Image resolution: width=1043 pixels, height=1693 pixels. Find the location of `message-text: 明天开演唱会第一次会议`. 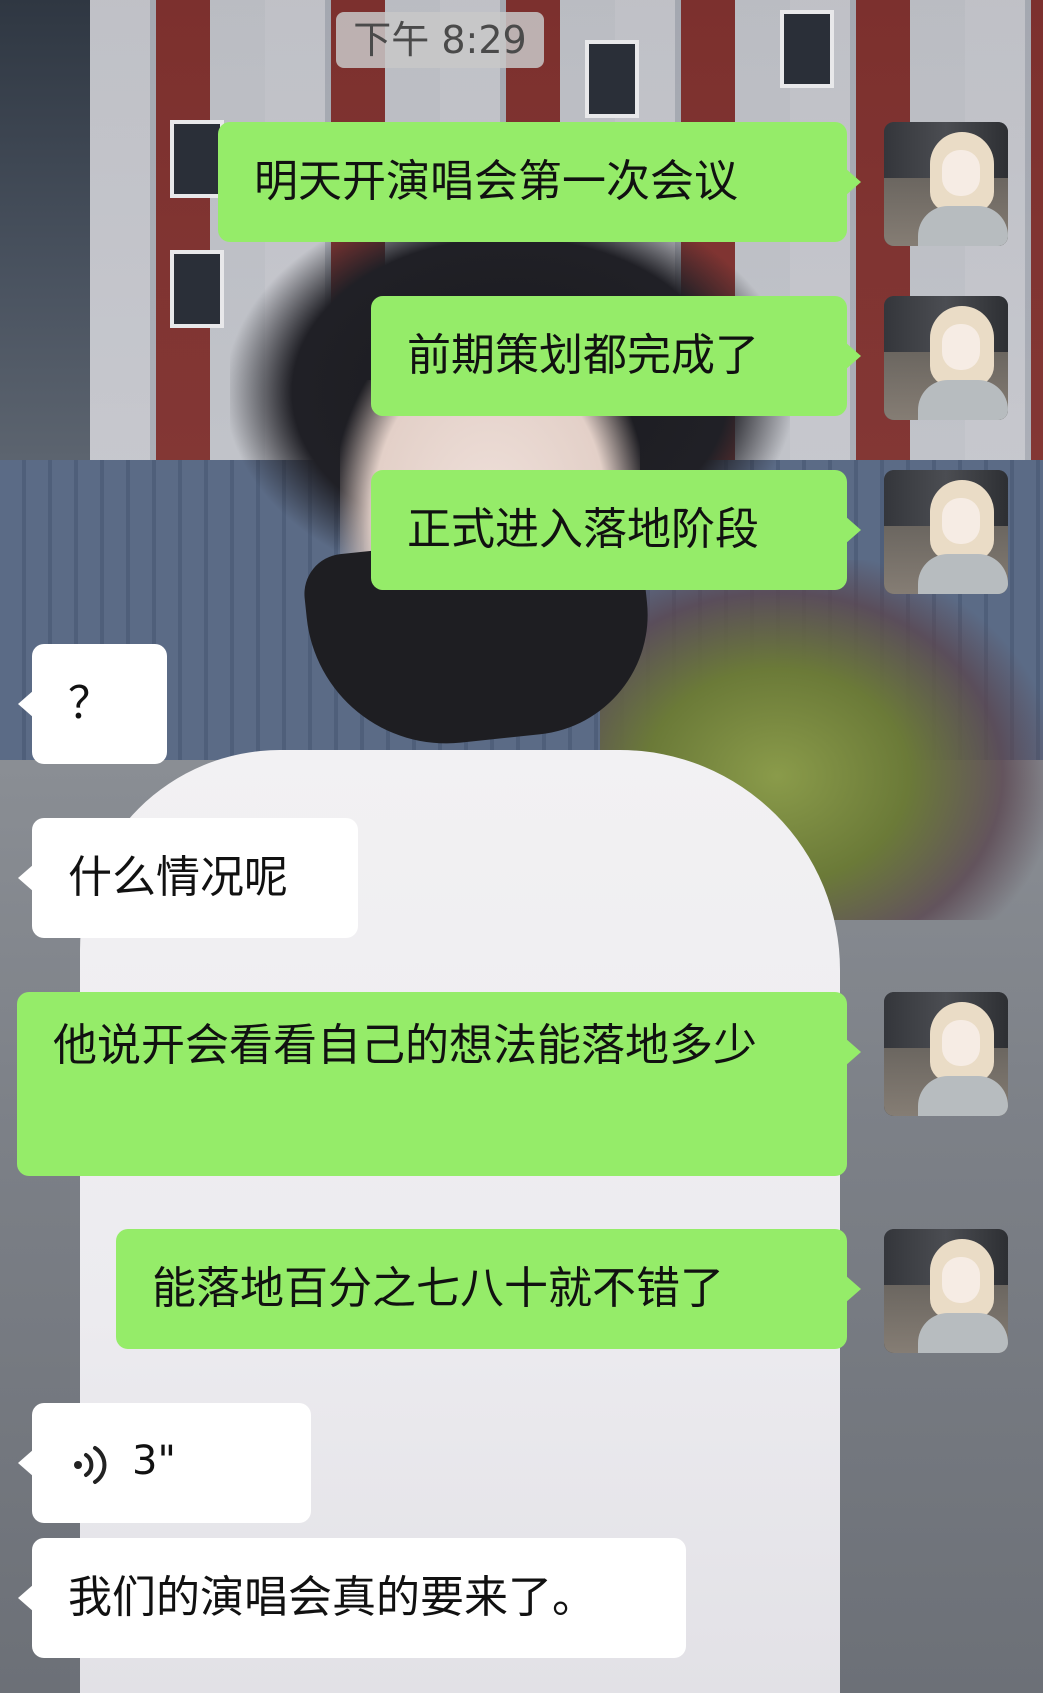

message-text: 明天开演唱会第一次会议 is located at coordinates (496, 181).